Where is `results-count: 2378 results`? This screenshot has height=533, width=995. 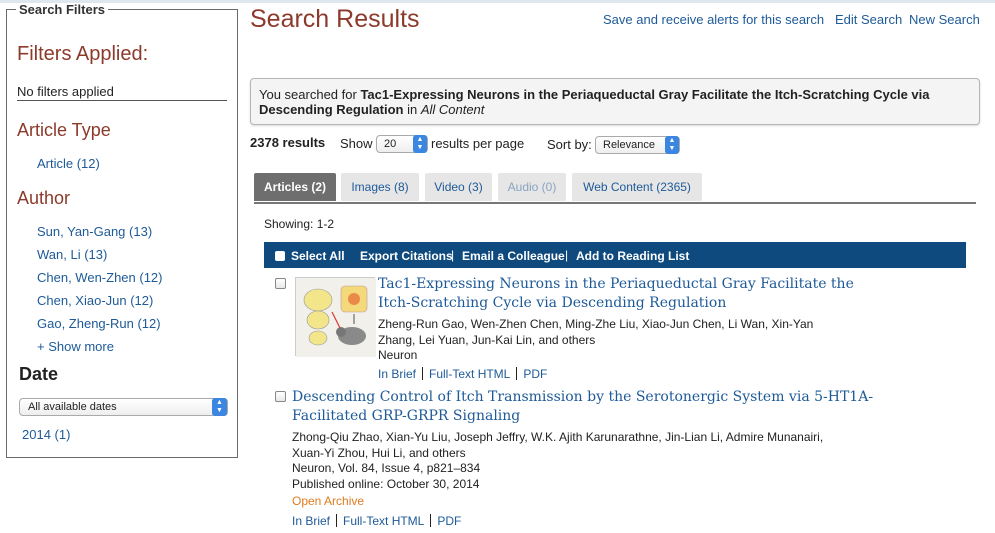 results-count: 2378 results is located at coordinates (288, 142).